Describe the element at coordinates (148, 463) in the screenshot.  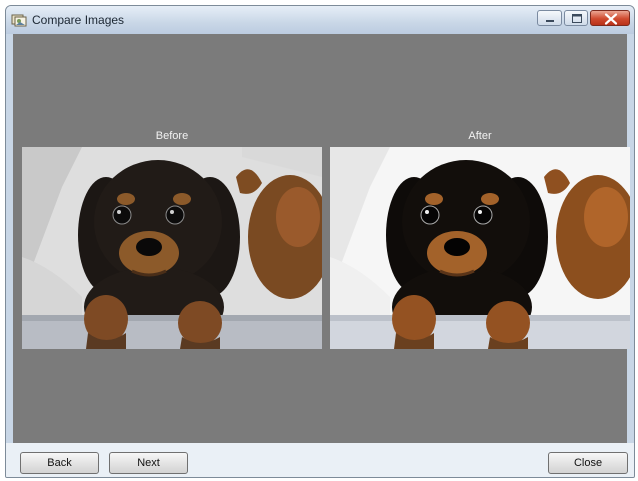
I see `next-button: Next` at that location.